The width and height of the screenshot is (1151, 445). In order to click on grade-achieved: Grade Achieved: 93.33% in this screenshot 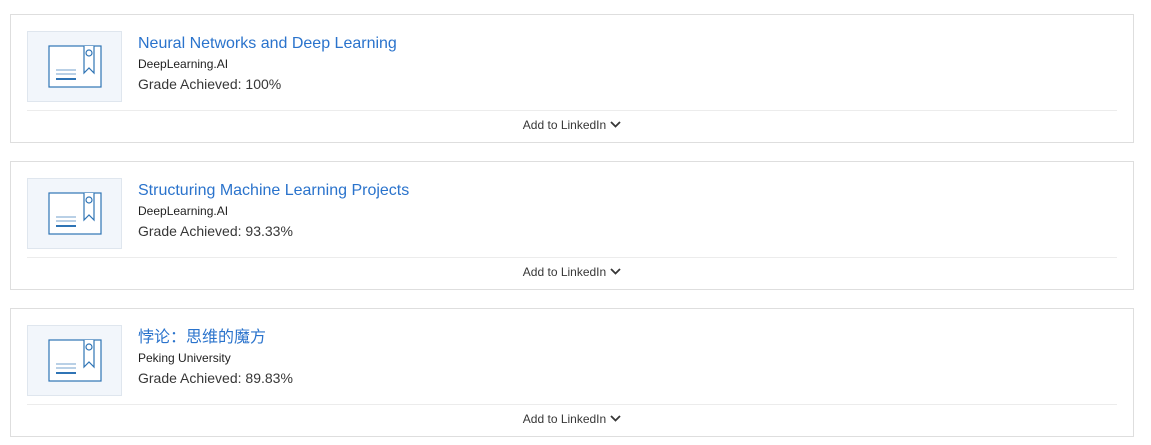, I will do `click(215, 231)`.